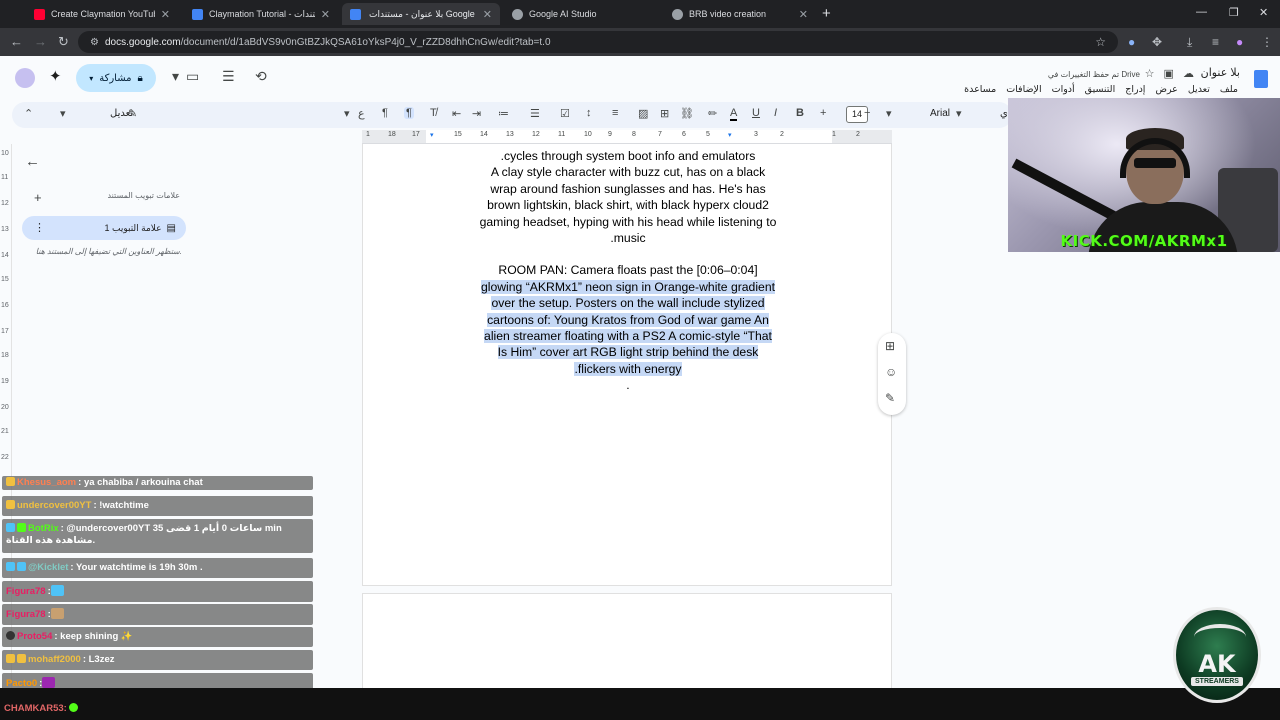 Image resolution: width=1280 pixels, height=720 pixels. Describe the element at coordinates (32, 161) in the screenshot. I see `close-outline-arrow-icon: ←` at that location.